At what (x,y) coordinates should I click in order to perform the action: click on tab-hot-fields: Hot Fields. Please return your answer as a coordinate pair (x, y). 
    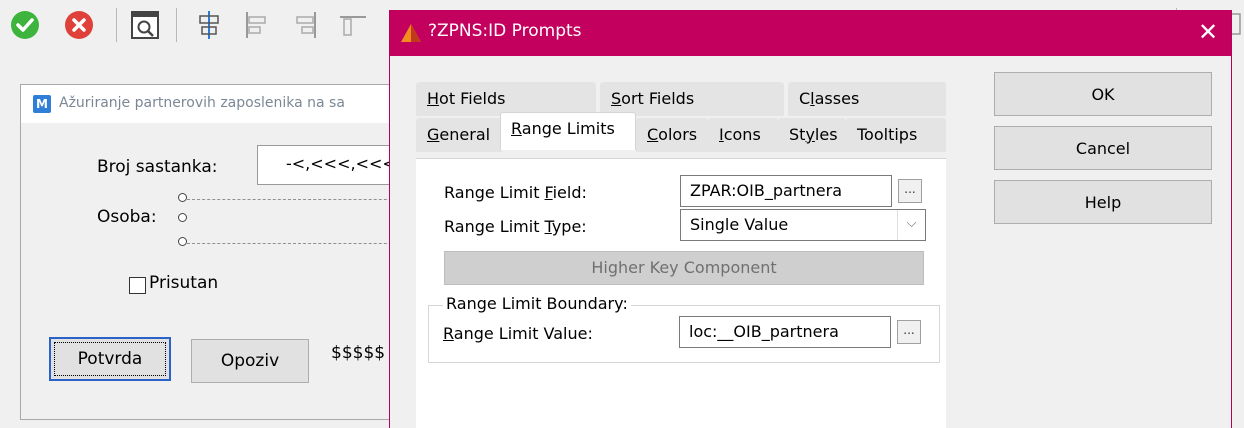
    Looking at the image, I should click on (506, 99).